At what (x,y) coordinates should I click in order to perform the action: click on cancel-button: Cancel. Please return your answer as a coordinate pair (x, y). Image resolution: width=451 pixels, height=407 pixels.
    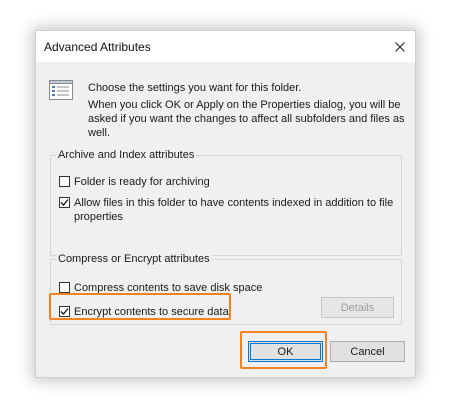
    Looking at the image, I should click on (367, 351).